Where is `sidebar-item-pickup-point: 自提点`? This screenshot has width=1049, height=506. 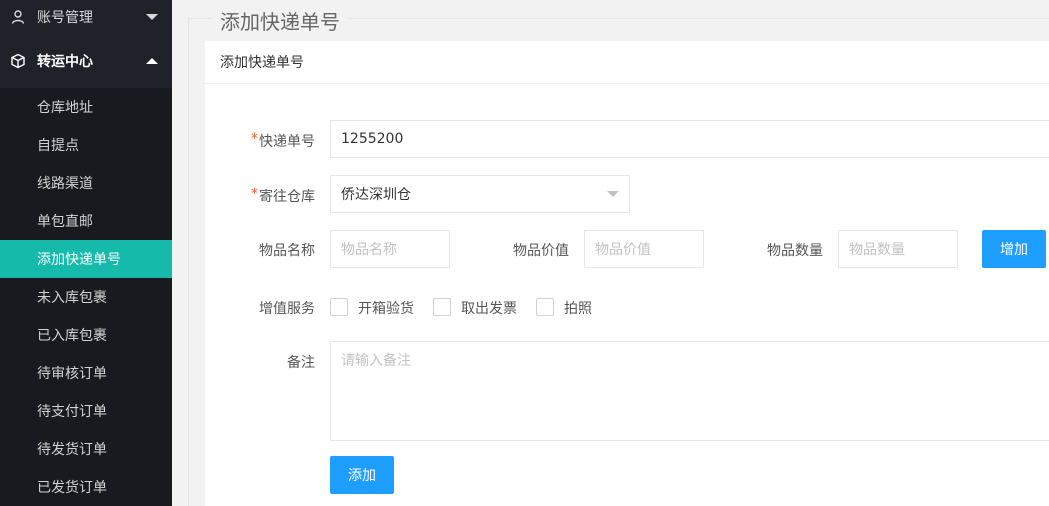
sidebar-item-pickup-point: 自提点 is located at coordinates (86, 145).